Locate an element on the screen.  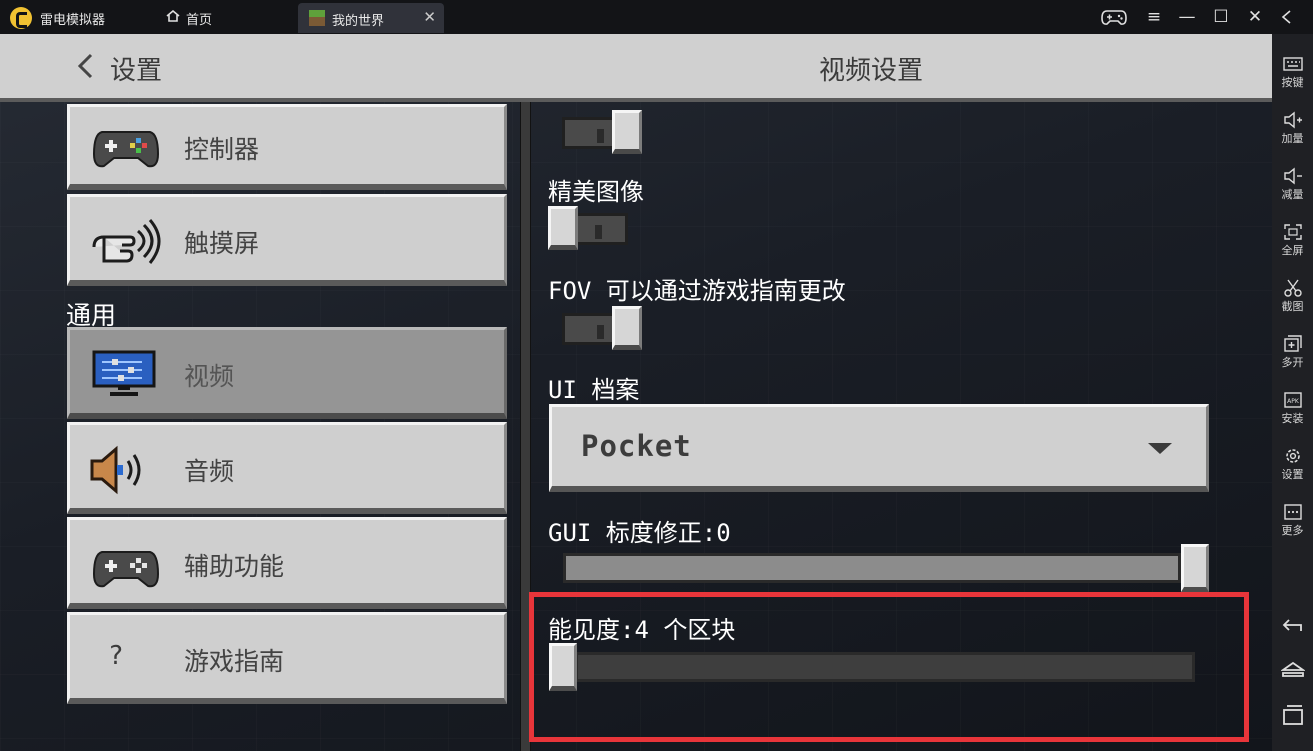
question-icon: ? is located at coordinates (116, 656).